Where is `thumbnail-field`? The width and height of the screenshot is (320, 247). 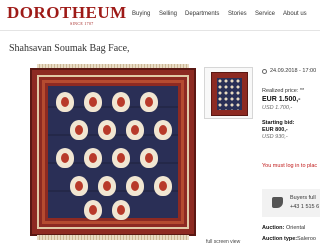 thumbnail-field is located at coordinates (229, 94).